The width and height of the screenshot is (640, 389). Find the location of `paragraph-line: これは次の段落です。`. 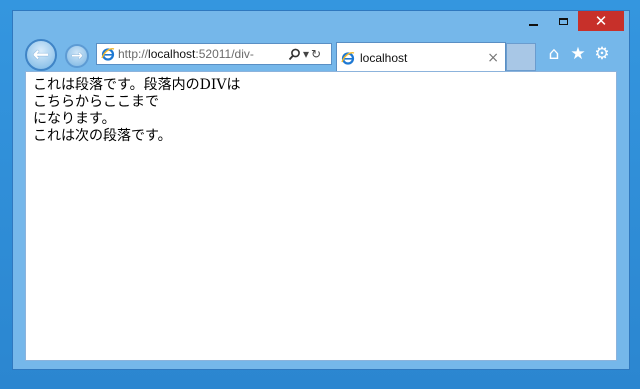

paragraph-line: これは次の段落です。 is located at coordinates (102, 136).